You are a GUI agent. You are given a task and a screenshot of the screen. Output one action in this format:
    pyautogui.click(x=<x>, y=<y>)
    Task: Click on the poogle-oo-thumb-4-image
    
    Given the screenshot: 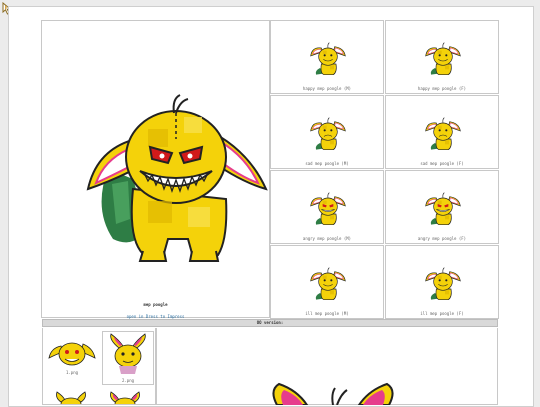 What is the action you would take?
    pyautogui.click(x=125, y=397)
    